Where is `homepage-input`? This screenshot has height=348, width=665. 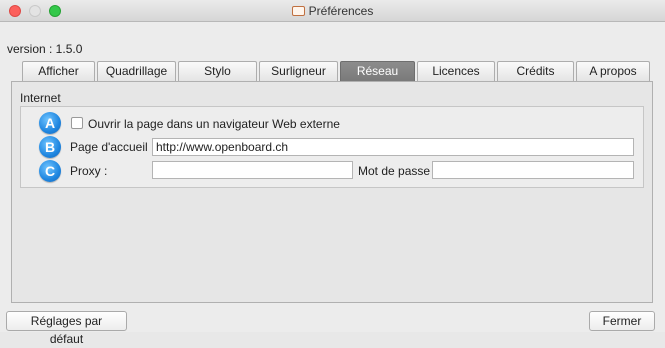
homepage-input is located at coordinates (393, 147).